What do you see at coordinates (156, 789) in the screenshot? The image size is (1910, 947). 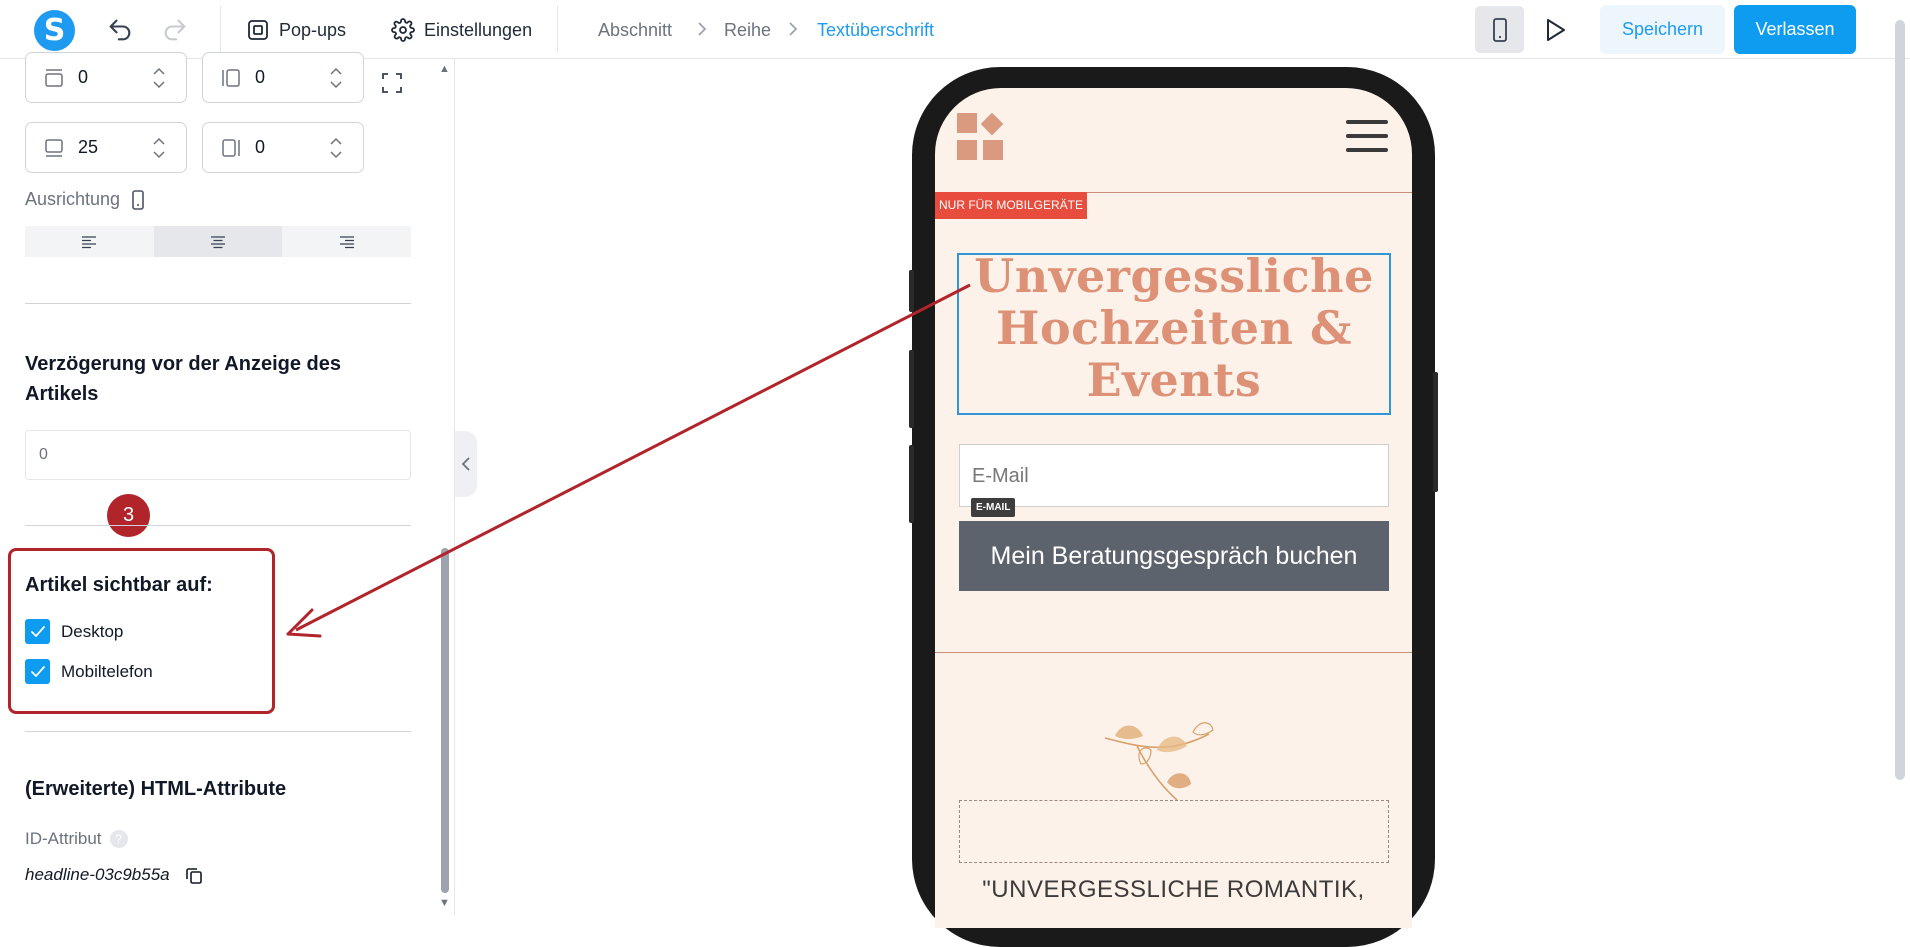 I see `html-attributes-title: (Erweiterte) HTML-Attribute` at bounding box center [156, 789].